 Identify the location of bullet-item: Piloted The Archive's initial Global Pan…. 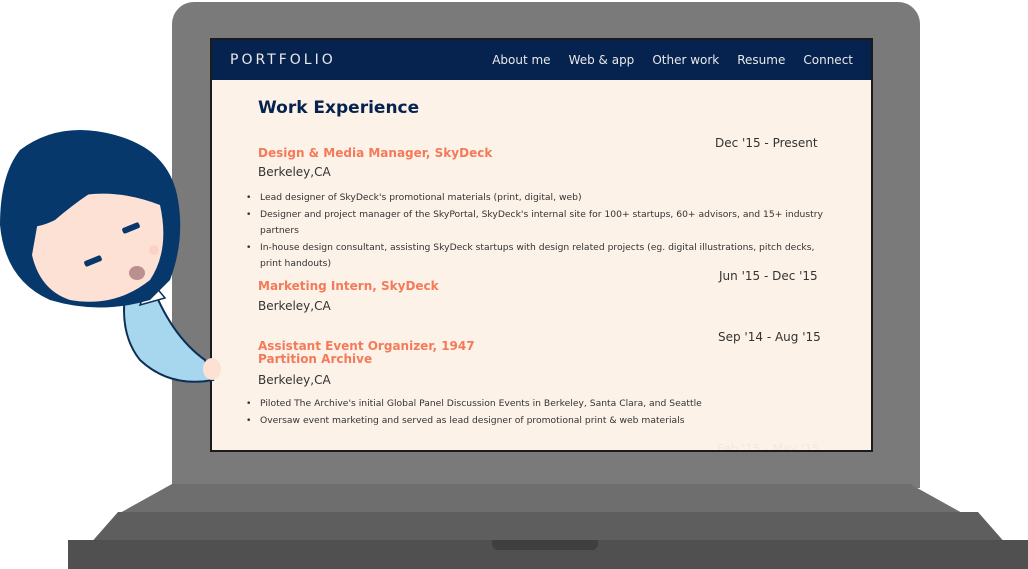
(541, 404).